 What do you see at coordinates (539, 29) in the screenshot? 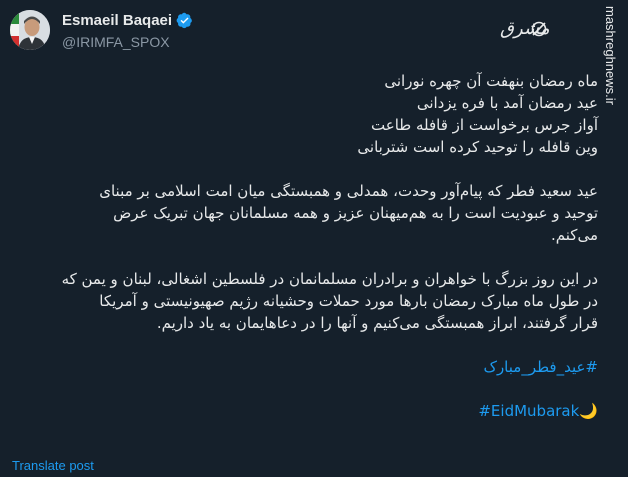
I see `brand-logo-icon` at bounding box center [539, 29].